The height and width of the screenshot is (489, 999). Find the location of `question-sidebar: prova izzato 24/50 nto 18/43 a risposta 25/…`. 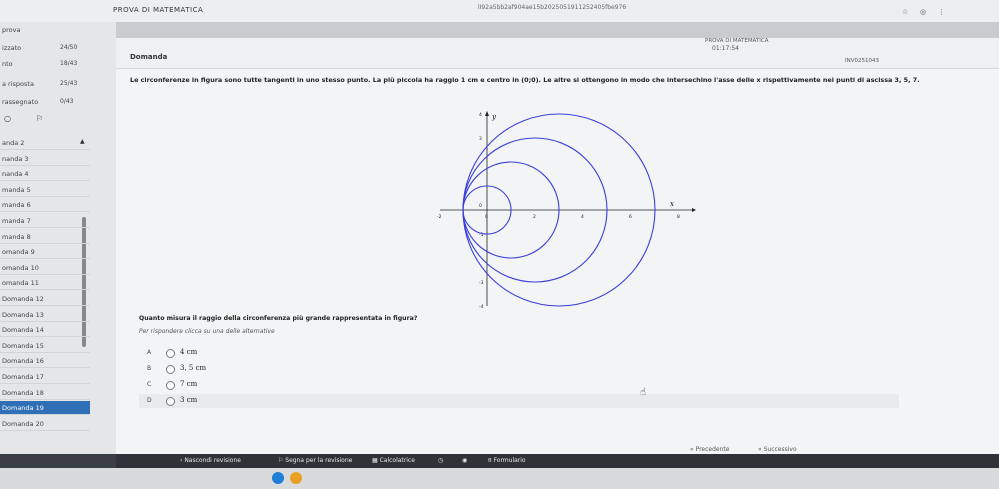

question-sidebar: prova izzato 24/50 nto 18/43 a risposta 25/… is located at coordinates (58, 238).